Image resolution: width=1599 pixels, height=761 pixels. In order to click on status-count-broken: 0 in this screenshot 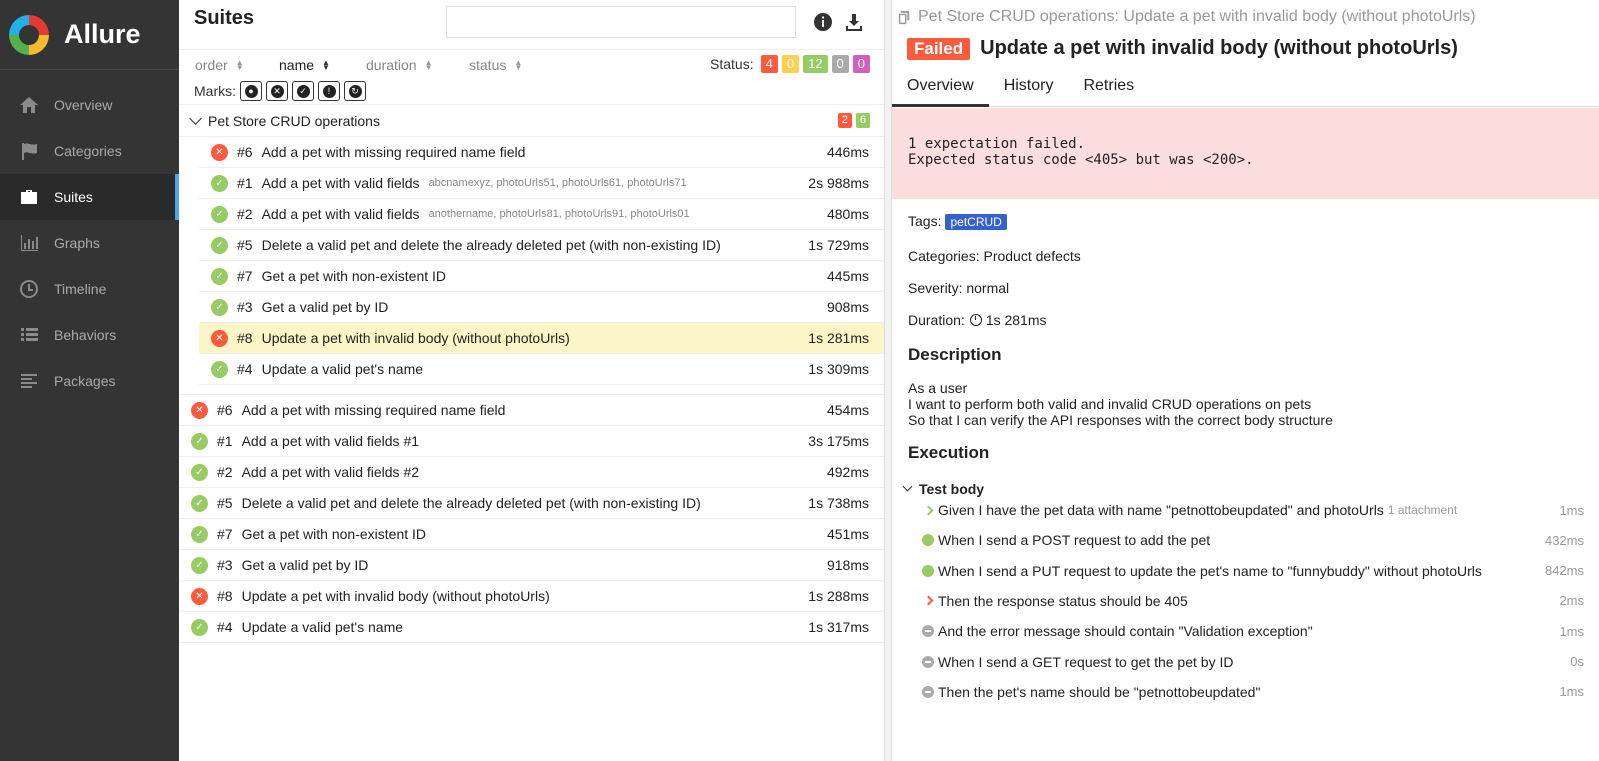, I will do `click(790, 64)`.